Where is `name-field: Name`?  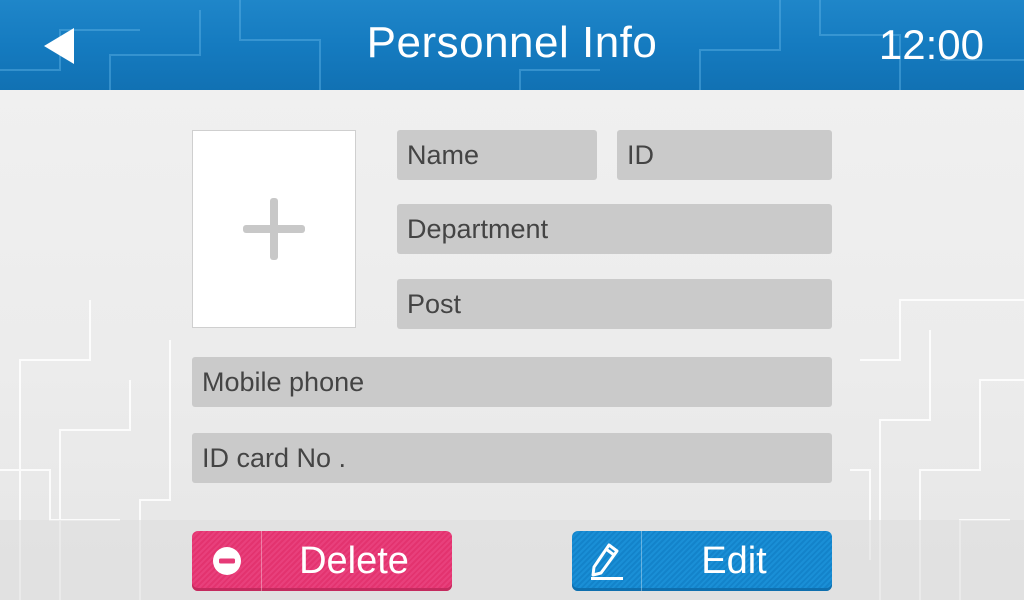
name-field: Name is located at coordinates (497, 155).